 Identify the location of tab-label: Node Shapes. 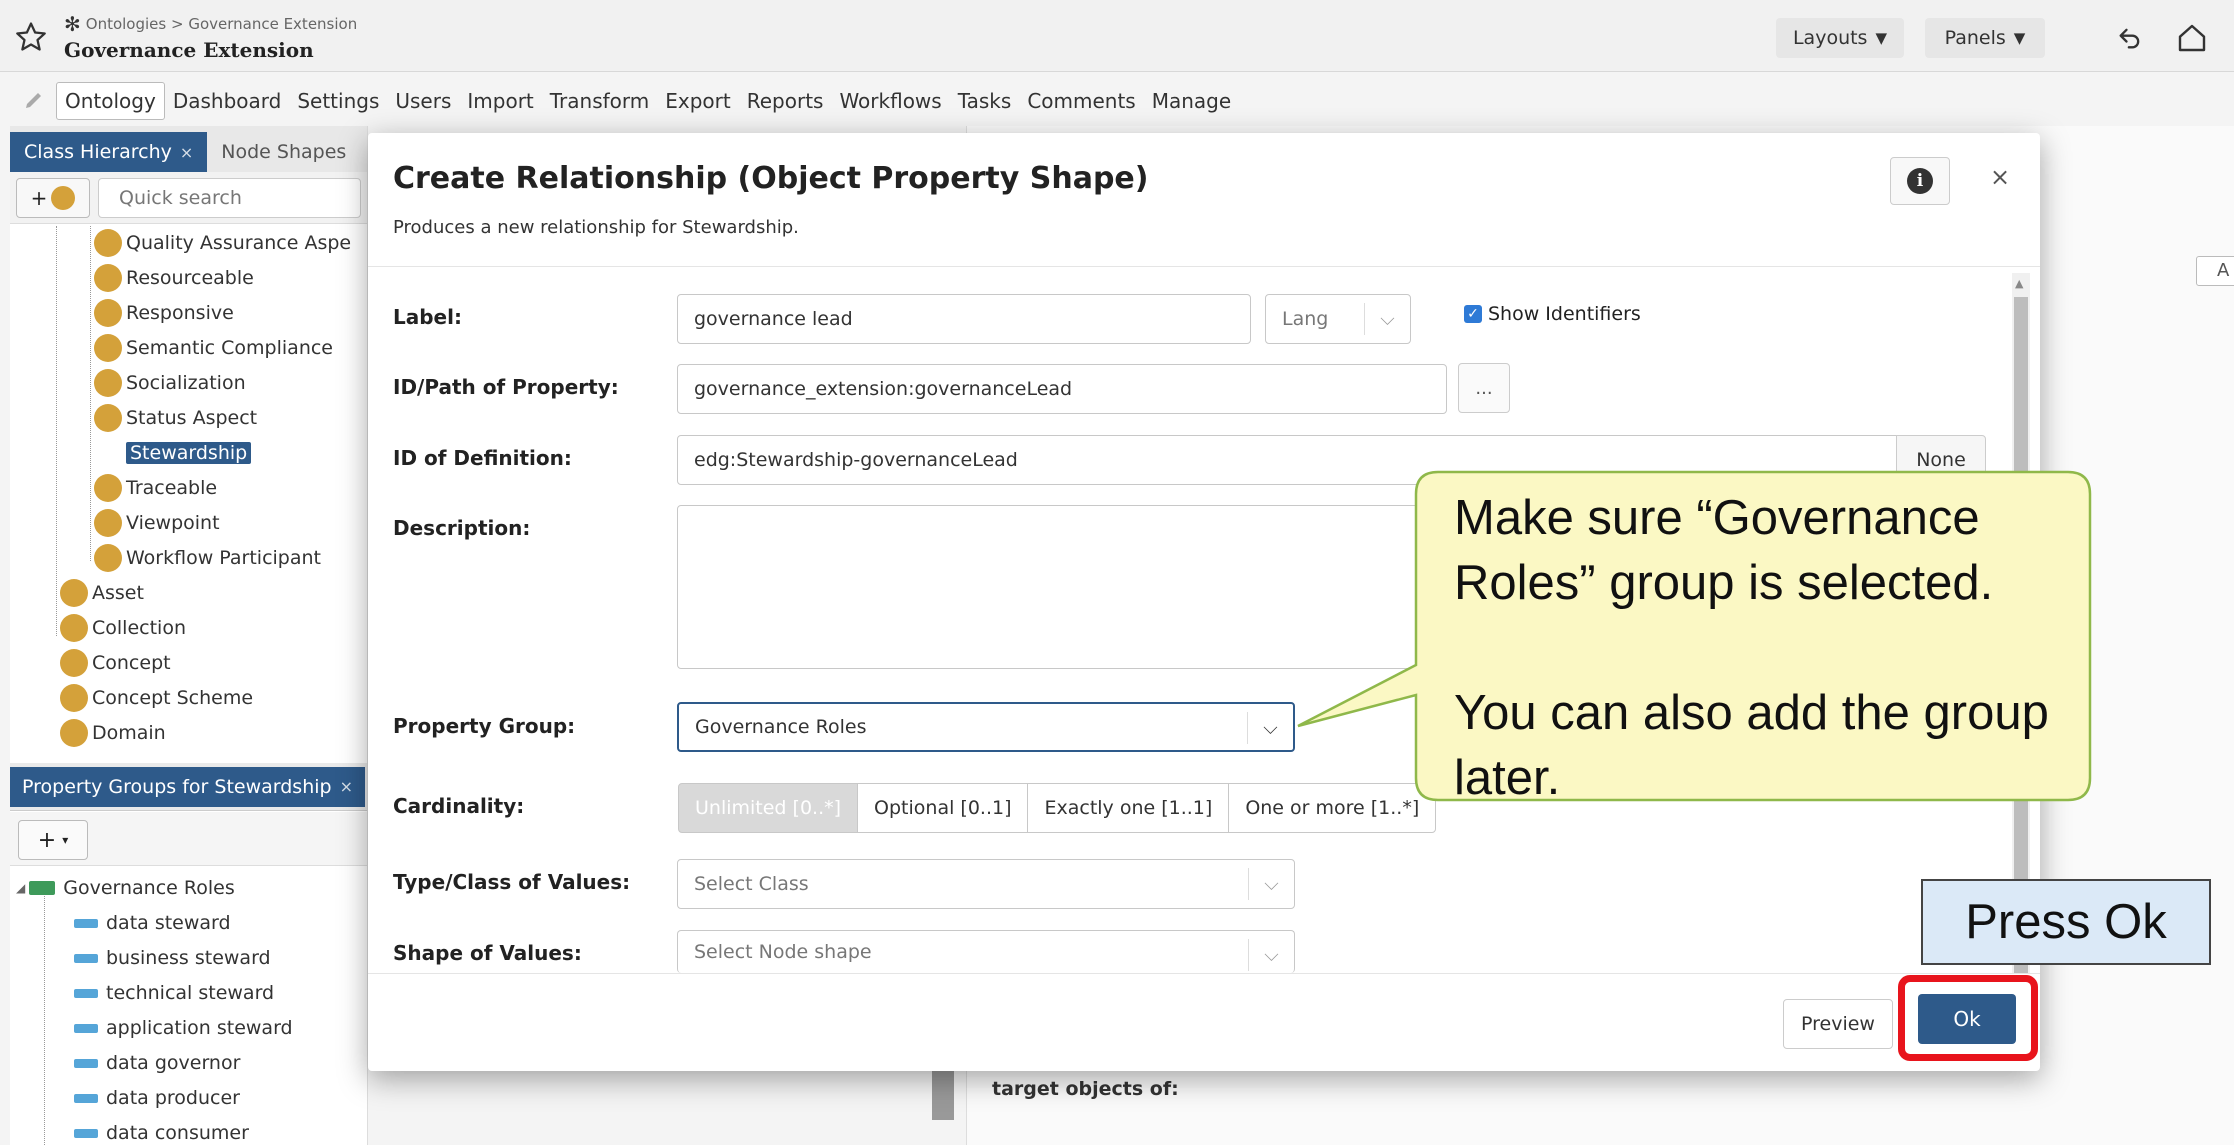
(284, 152).